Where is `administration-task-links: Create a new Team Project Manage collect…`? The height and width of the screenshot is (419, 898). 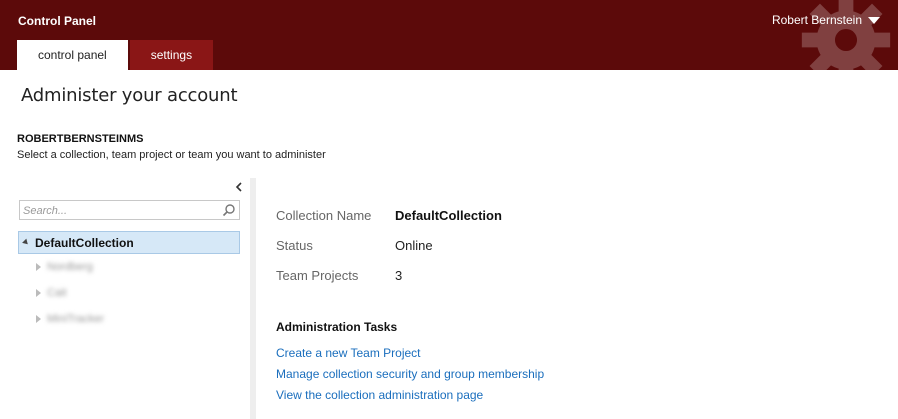
administration-task-links: Create a new Team Project Manage collect… is located at coordinates (410, 376).